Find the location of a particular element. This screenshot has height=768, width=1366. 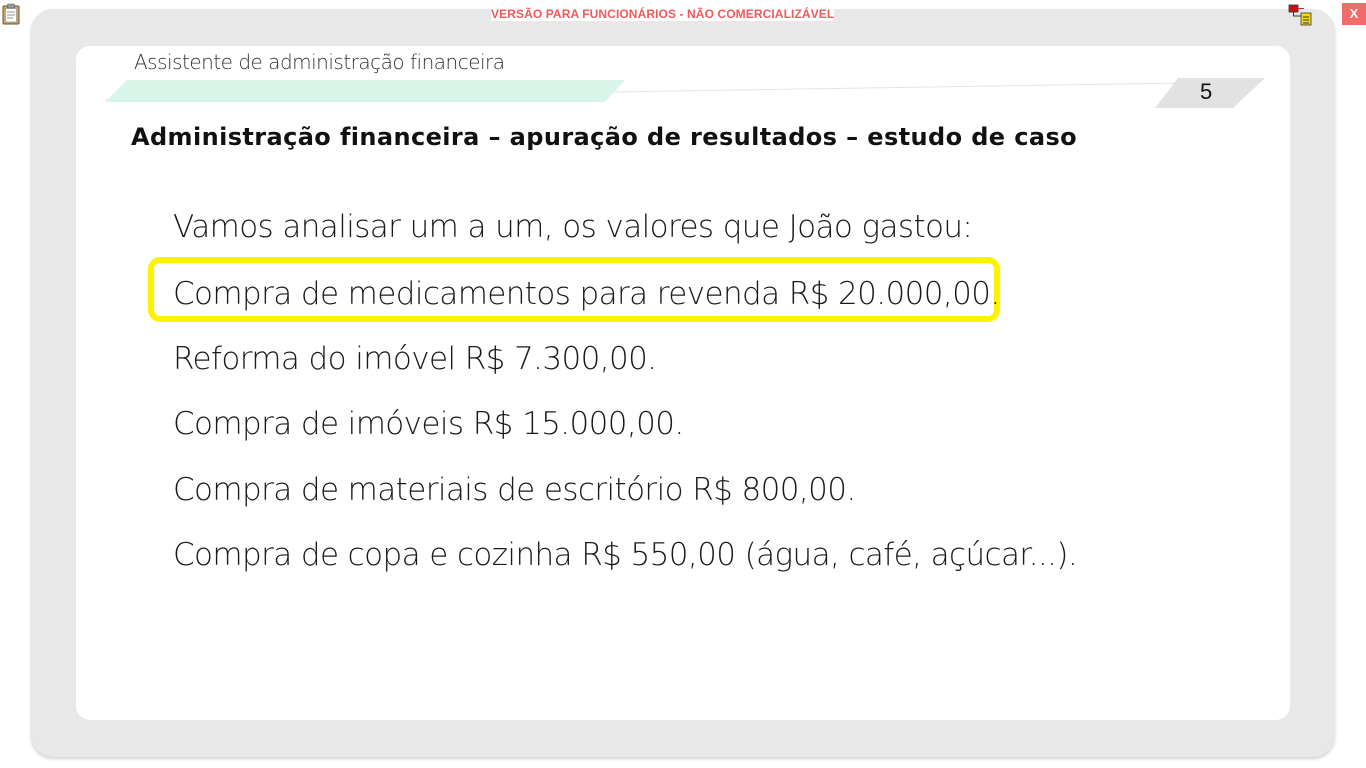

page-number: 5 is located at coordinates (1206, 91).